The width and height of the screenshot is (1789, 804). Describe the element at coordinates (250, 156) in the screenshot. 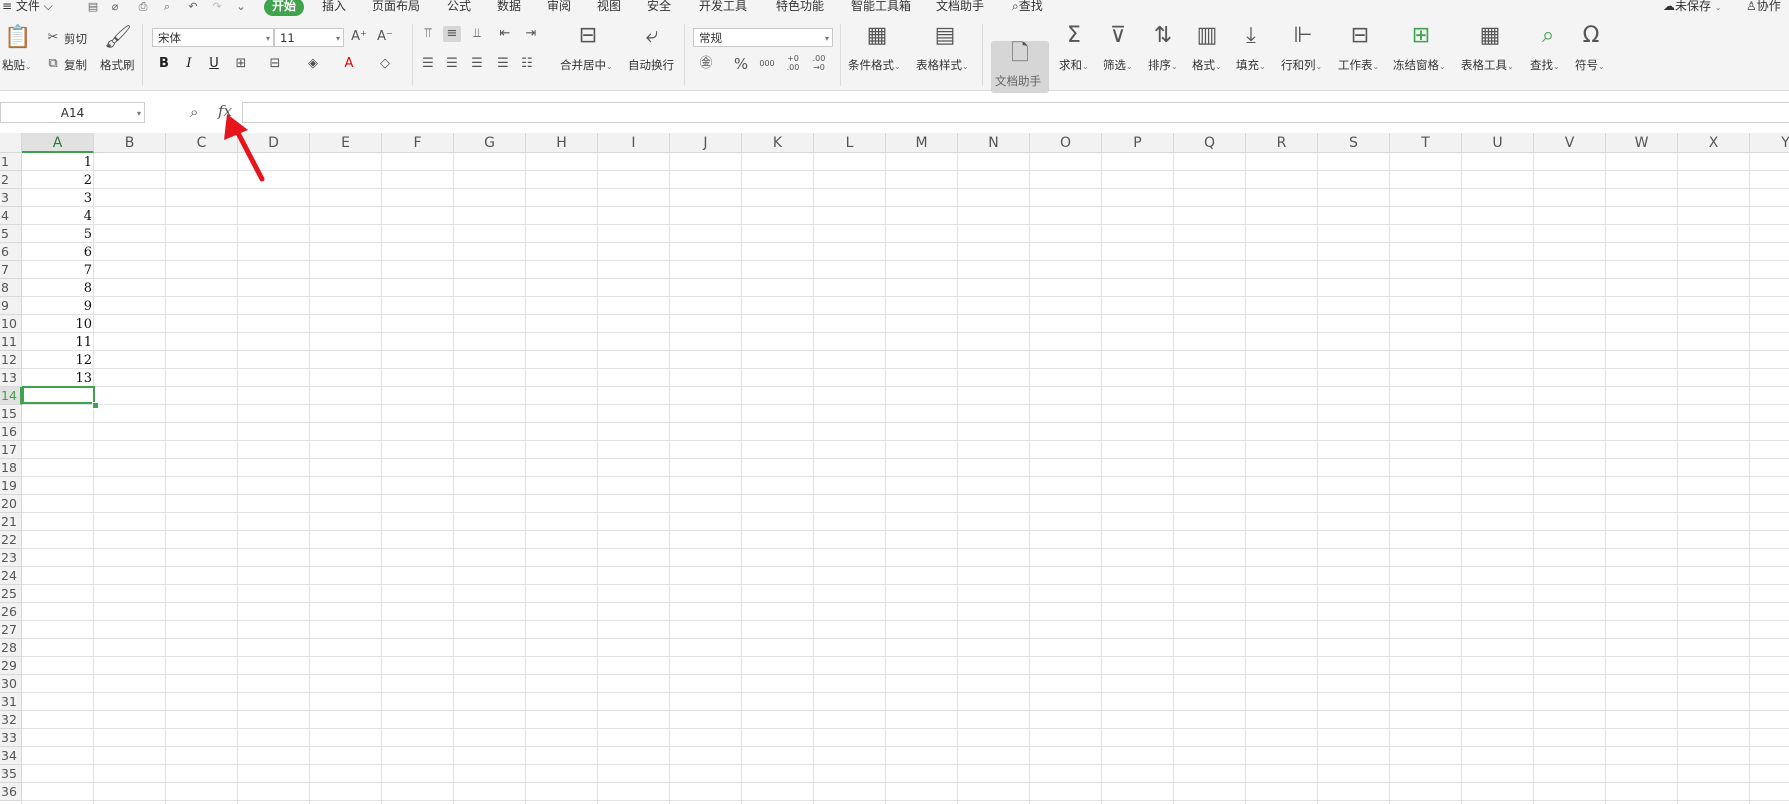

I see `arrow-shaft` at that location.